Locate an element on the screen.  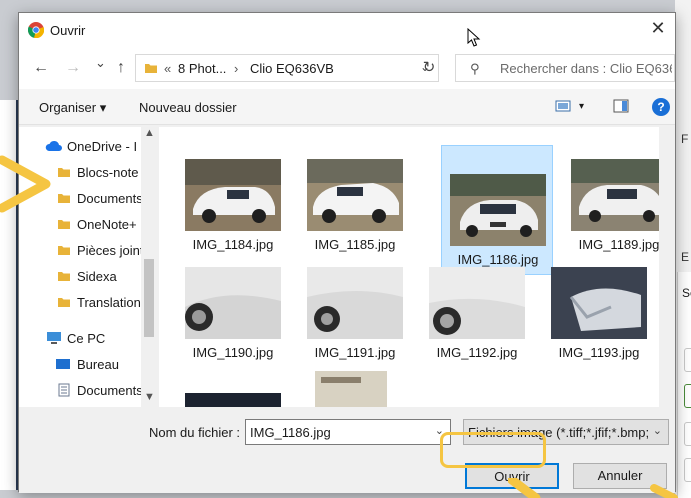
sidebar-item-documents-pc: Documents is located at coordinates (88, 391).